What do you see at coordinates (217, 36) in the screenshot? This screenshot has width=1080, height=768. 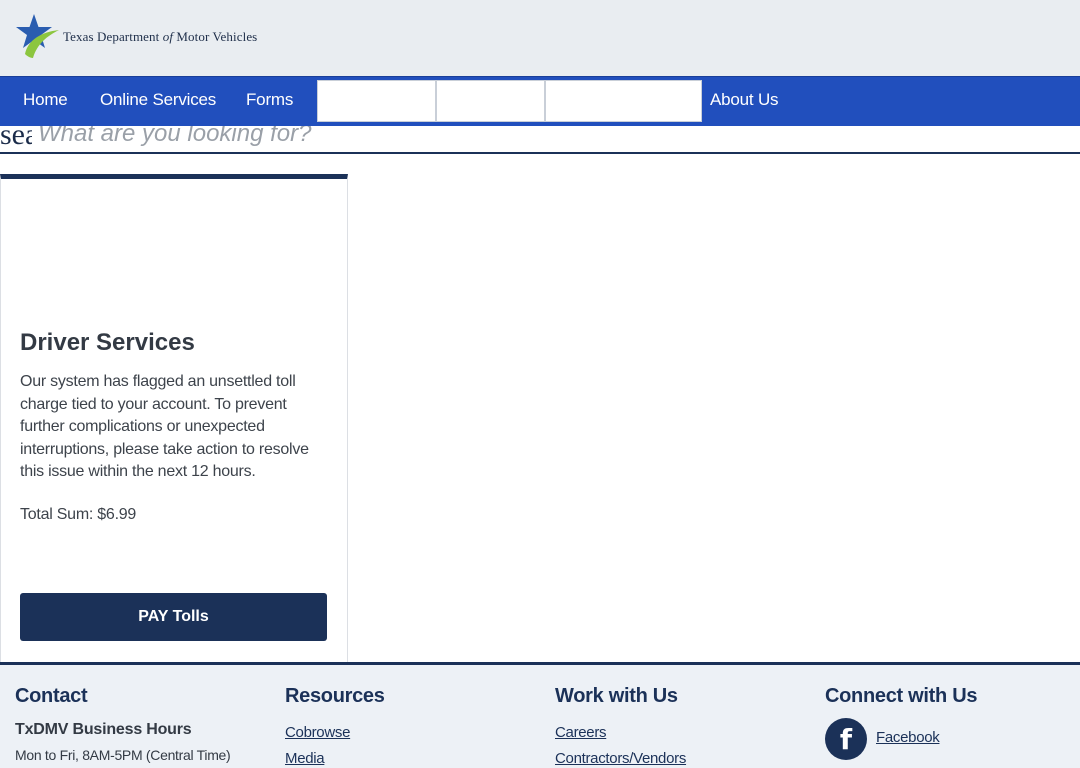 I see `logo-text-post: Motor Vehicles` at bounding box center [217, 36].